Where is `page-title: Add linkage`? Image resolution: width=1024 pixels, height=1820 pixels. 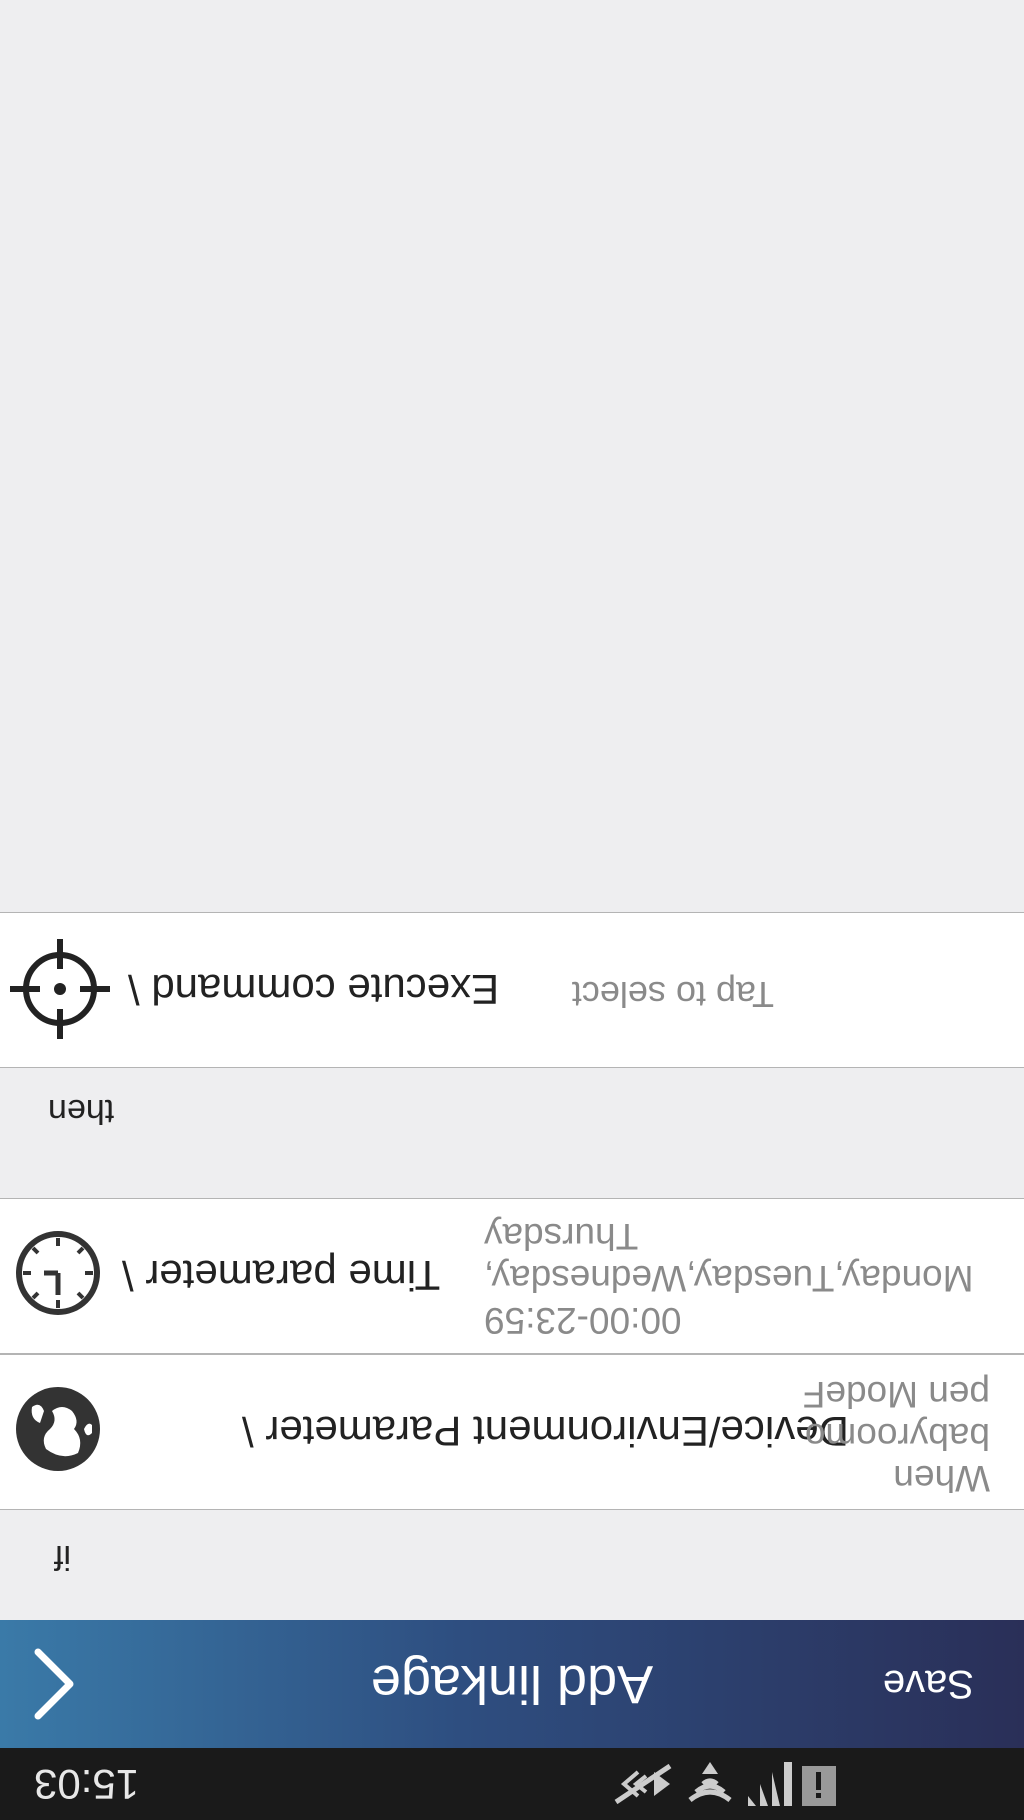
page-title: Add linkage is located at coordinates (512, 1684).